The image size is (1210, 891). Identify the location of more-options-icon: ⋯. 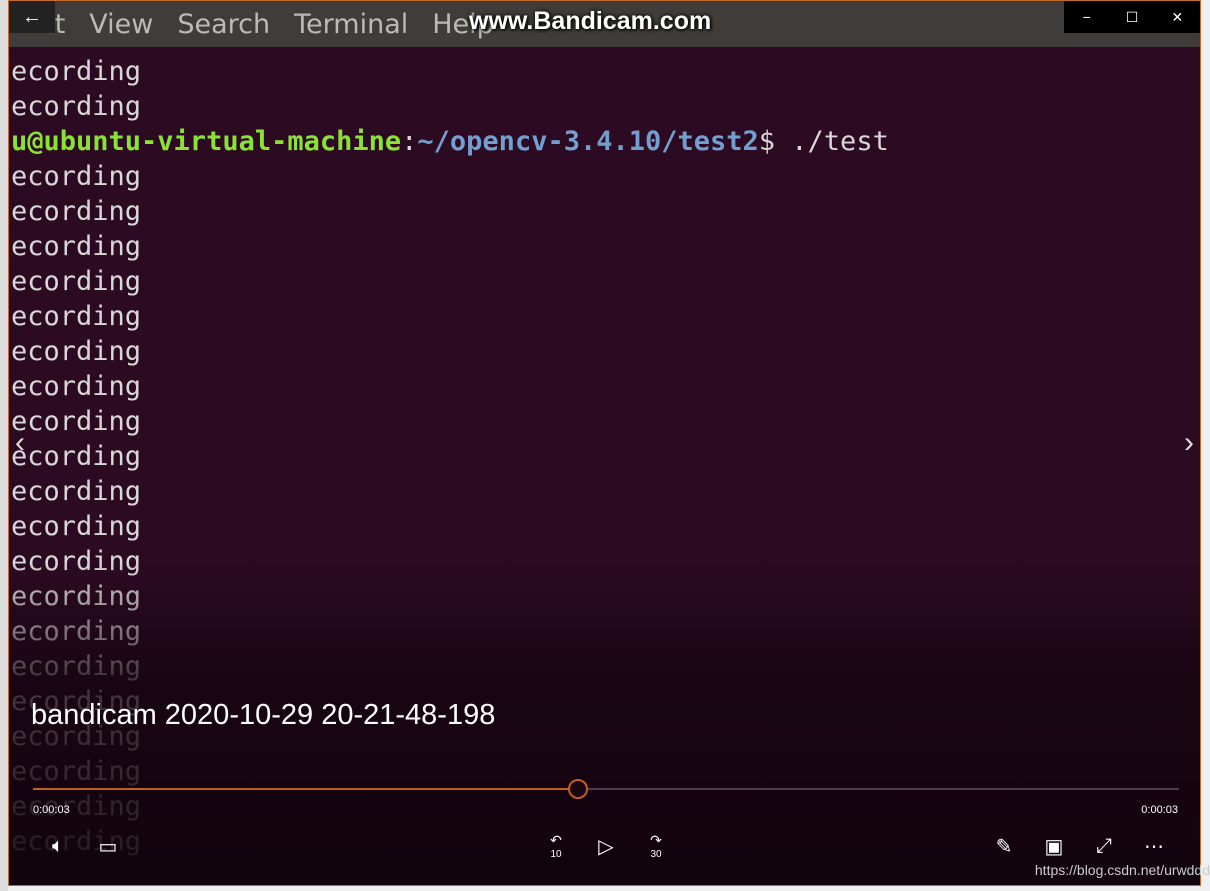
(1154, 846).